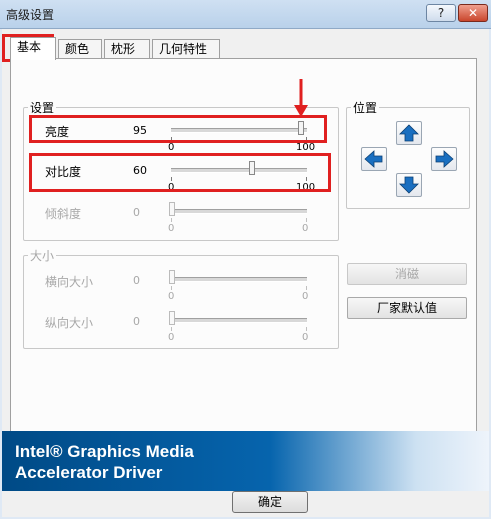 This screenshot has height=519, width=491. I want to click on settings-group-title: 设置, so click(42, 108).